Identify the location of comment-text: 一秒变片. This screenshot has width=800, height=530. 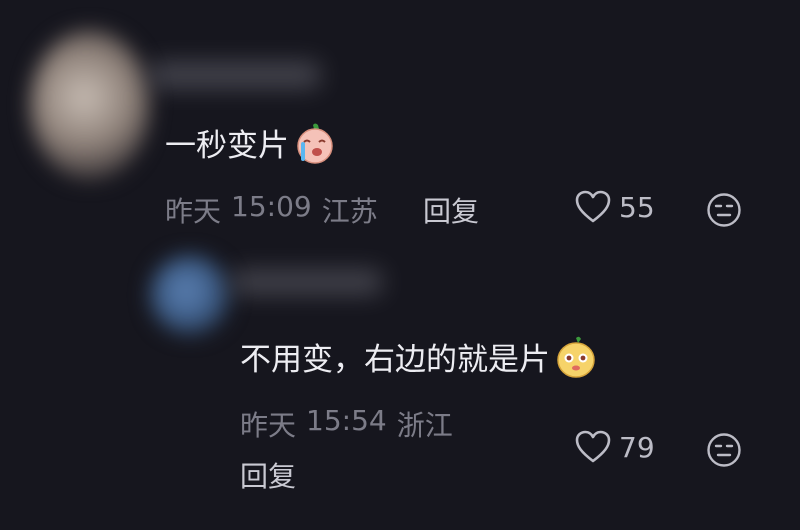
(251, 142).